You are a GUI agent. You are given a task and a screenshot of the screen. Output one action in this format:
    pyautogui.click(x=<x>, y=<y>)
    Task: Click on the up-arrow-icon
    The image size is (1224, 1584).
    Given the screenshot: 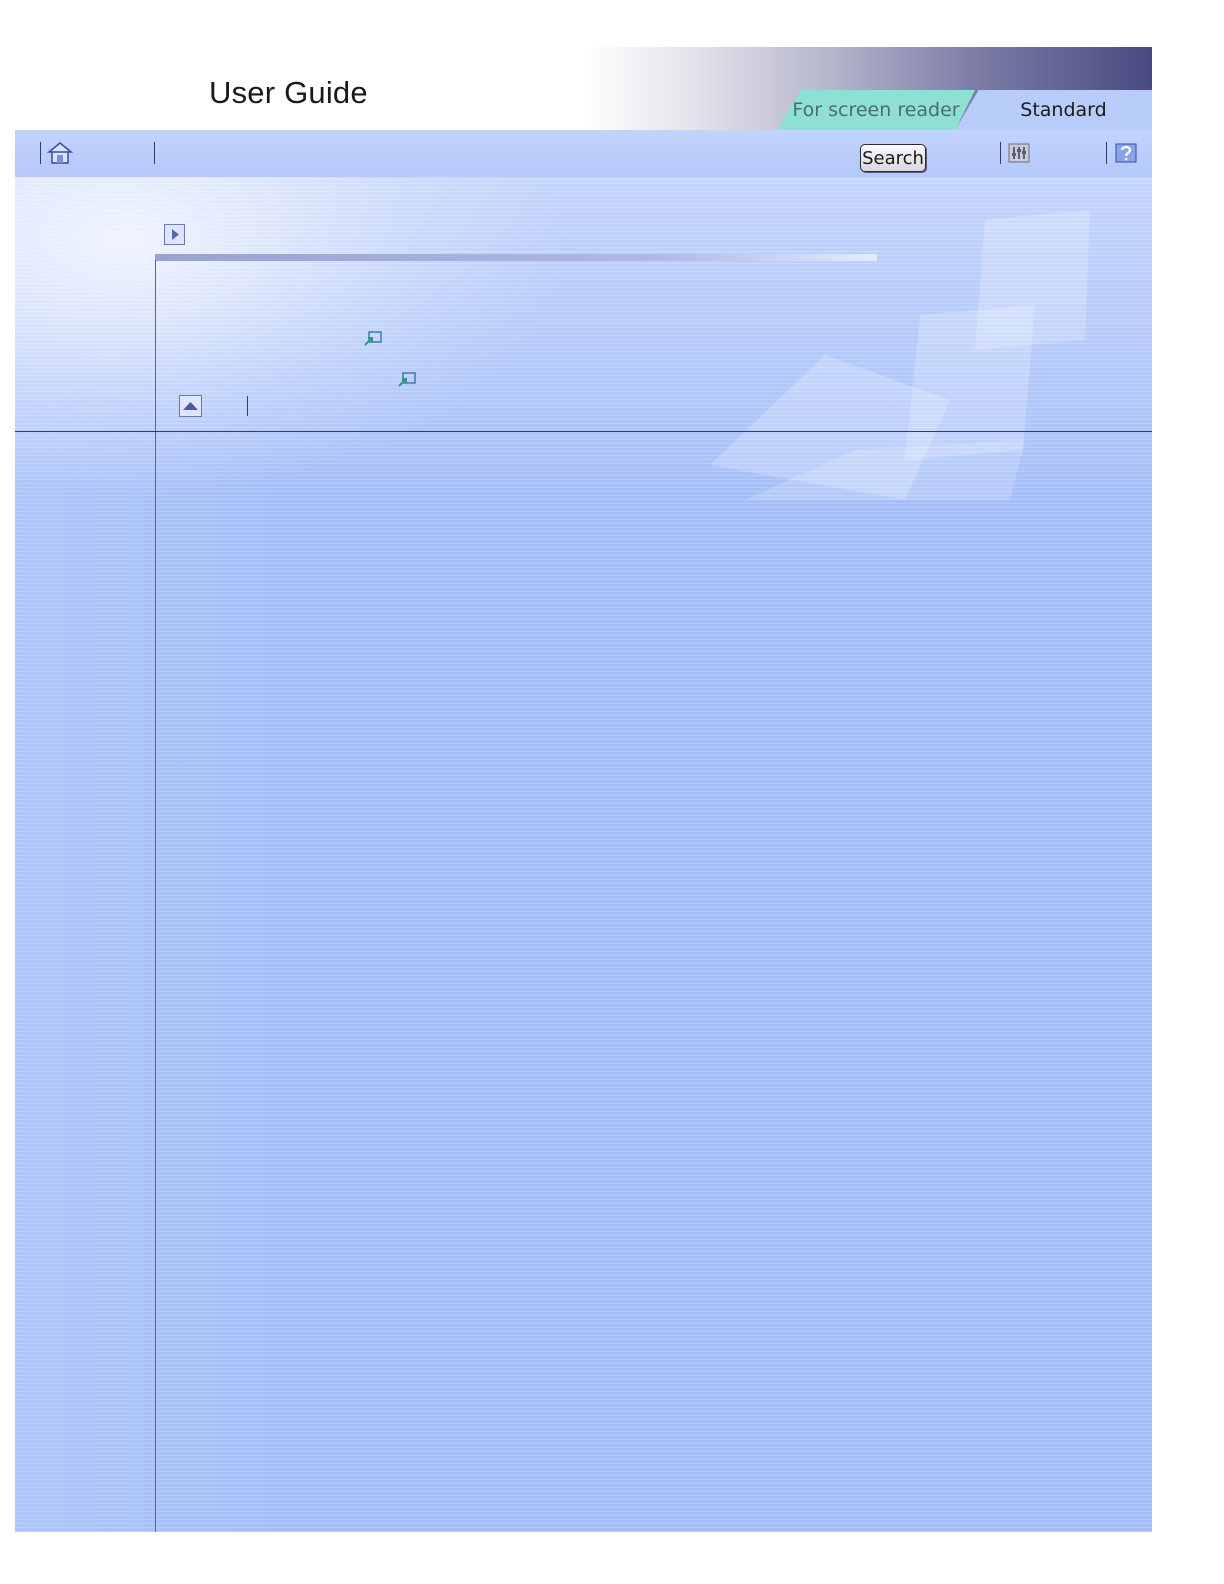 What is the action you would take?
    pyautogui.click(x=190, y=406)
    